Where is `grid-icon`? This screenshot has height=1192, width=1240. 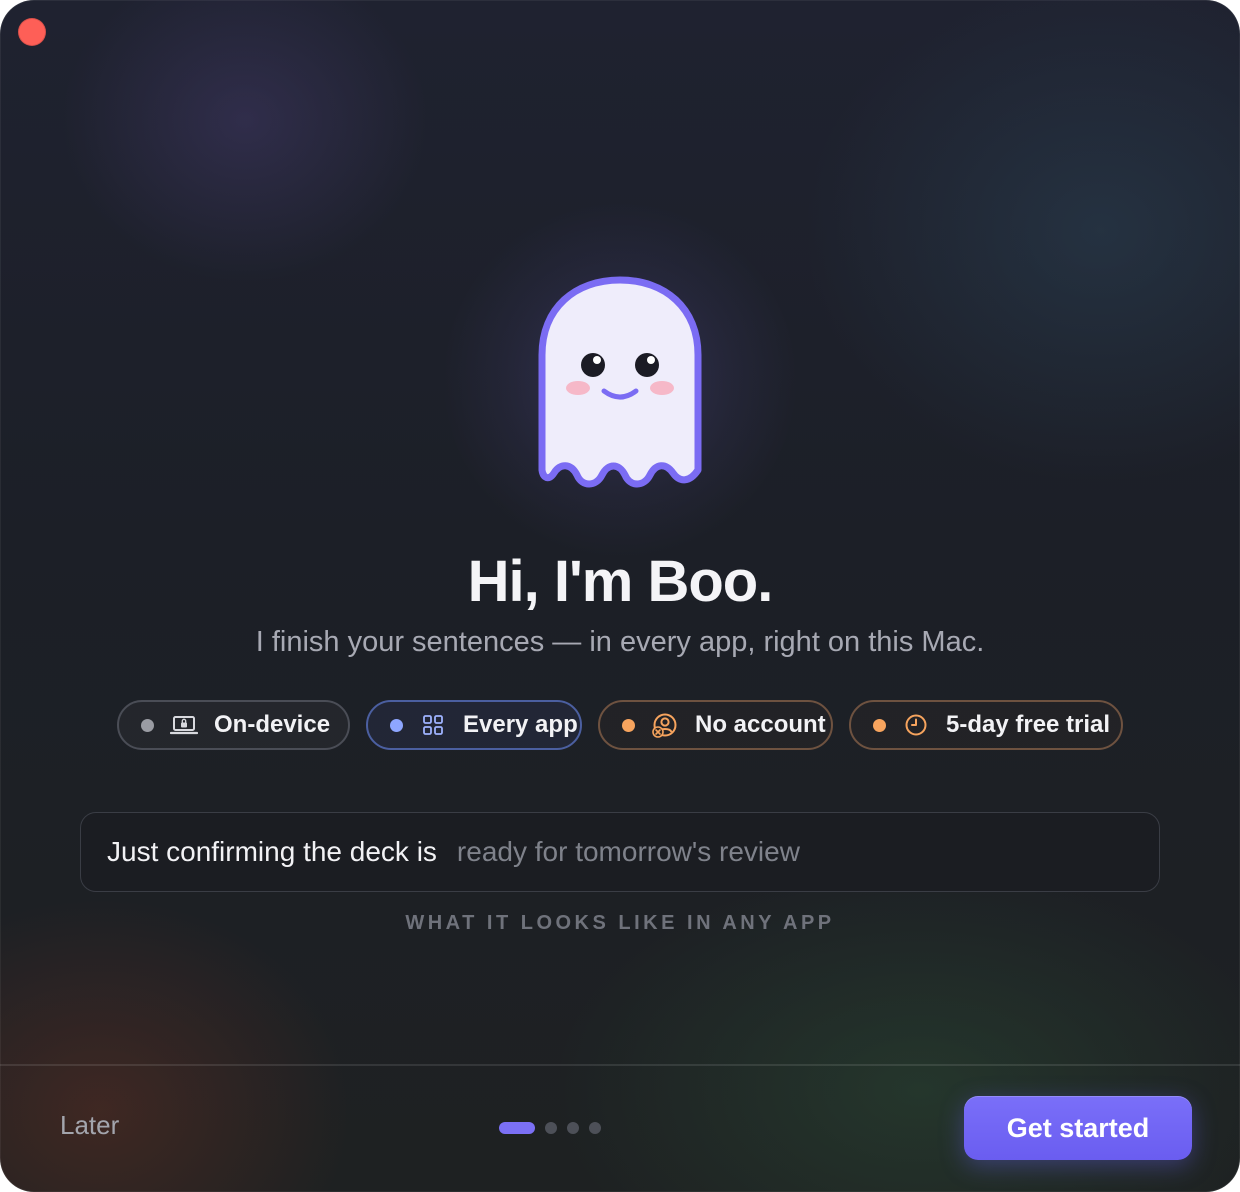
grid-icon is located at coordinates (433, 725).